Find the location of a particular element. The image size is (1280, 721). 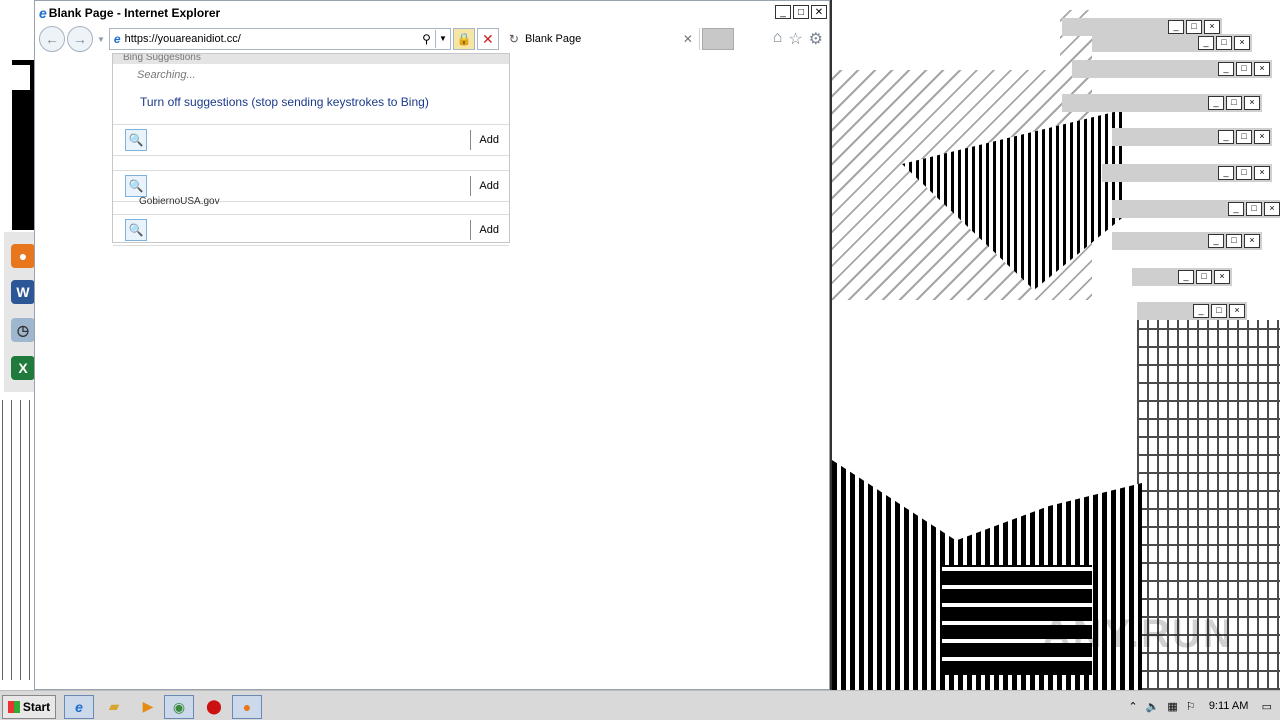

system-tray: ⌃ 🔈 ▦ ⚐ 9:11 AM ▭ is located at coordinates (1204, 706).